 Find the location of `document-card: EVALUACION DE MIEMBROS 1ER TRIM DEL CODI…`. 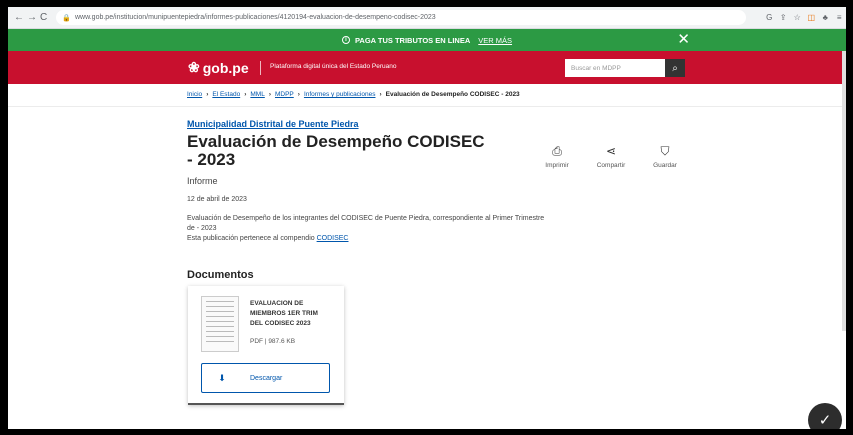

document-card: EVALUACION DE MIEMBROS 1ER TRIM DEL CODI… is located at coordinates (266, 345).